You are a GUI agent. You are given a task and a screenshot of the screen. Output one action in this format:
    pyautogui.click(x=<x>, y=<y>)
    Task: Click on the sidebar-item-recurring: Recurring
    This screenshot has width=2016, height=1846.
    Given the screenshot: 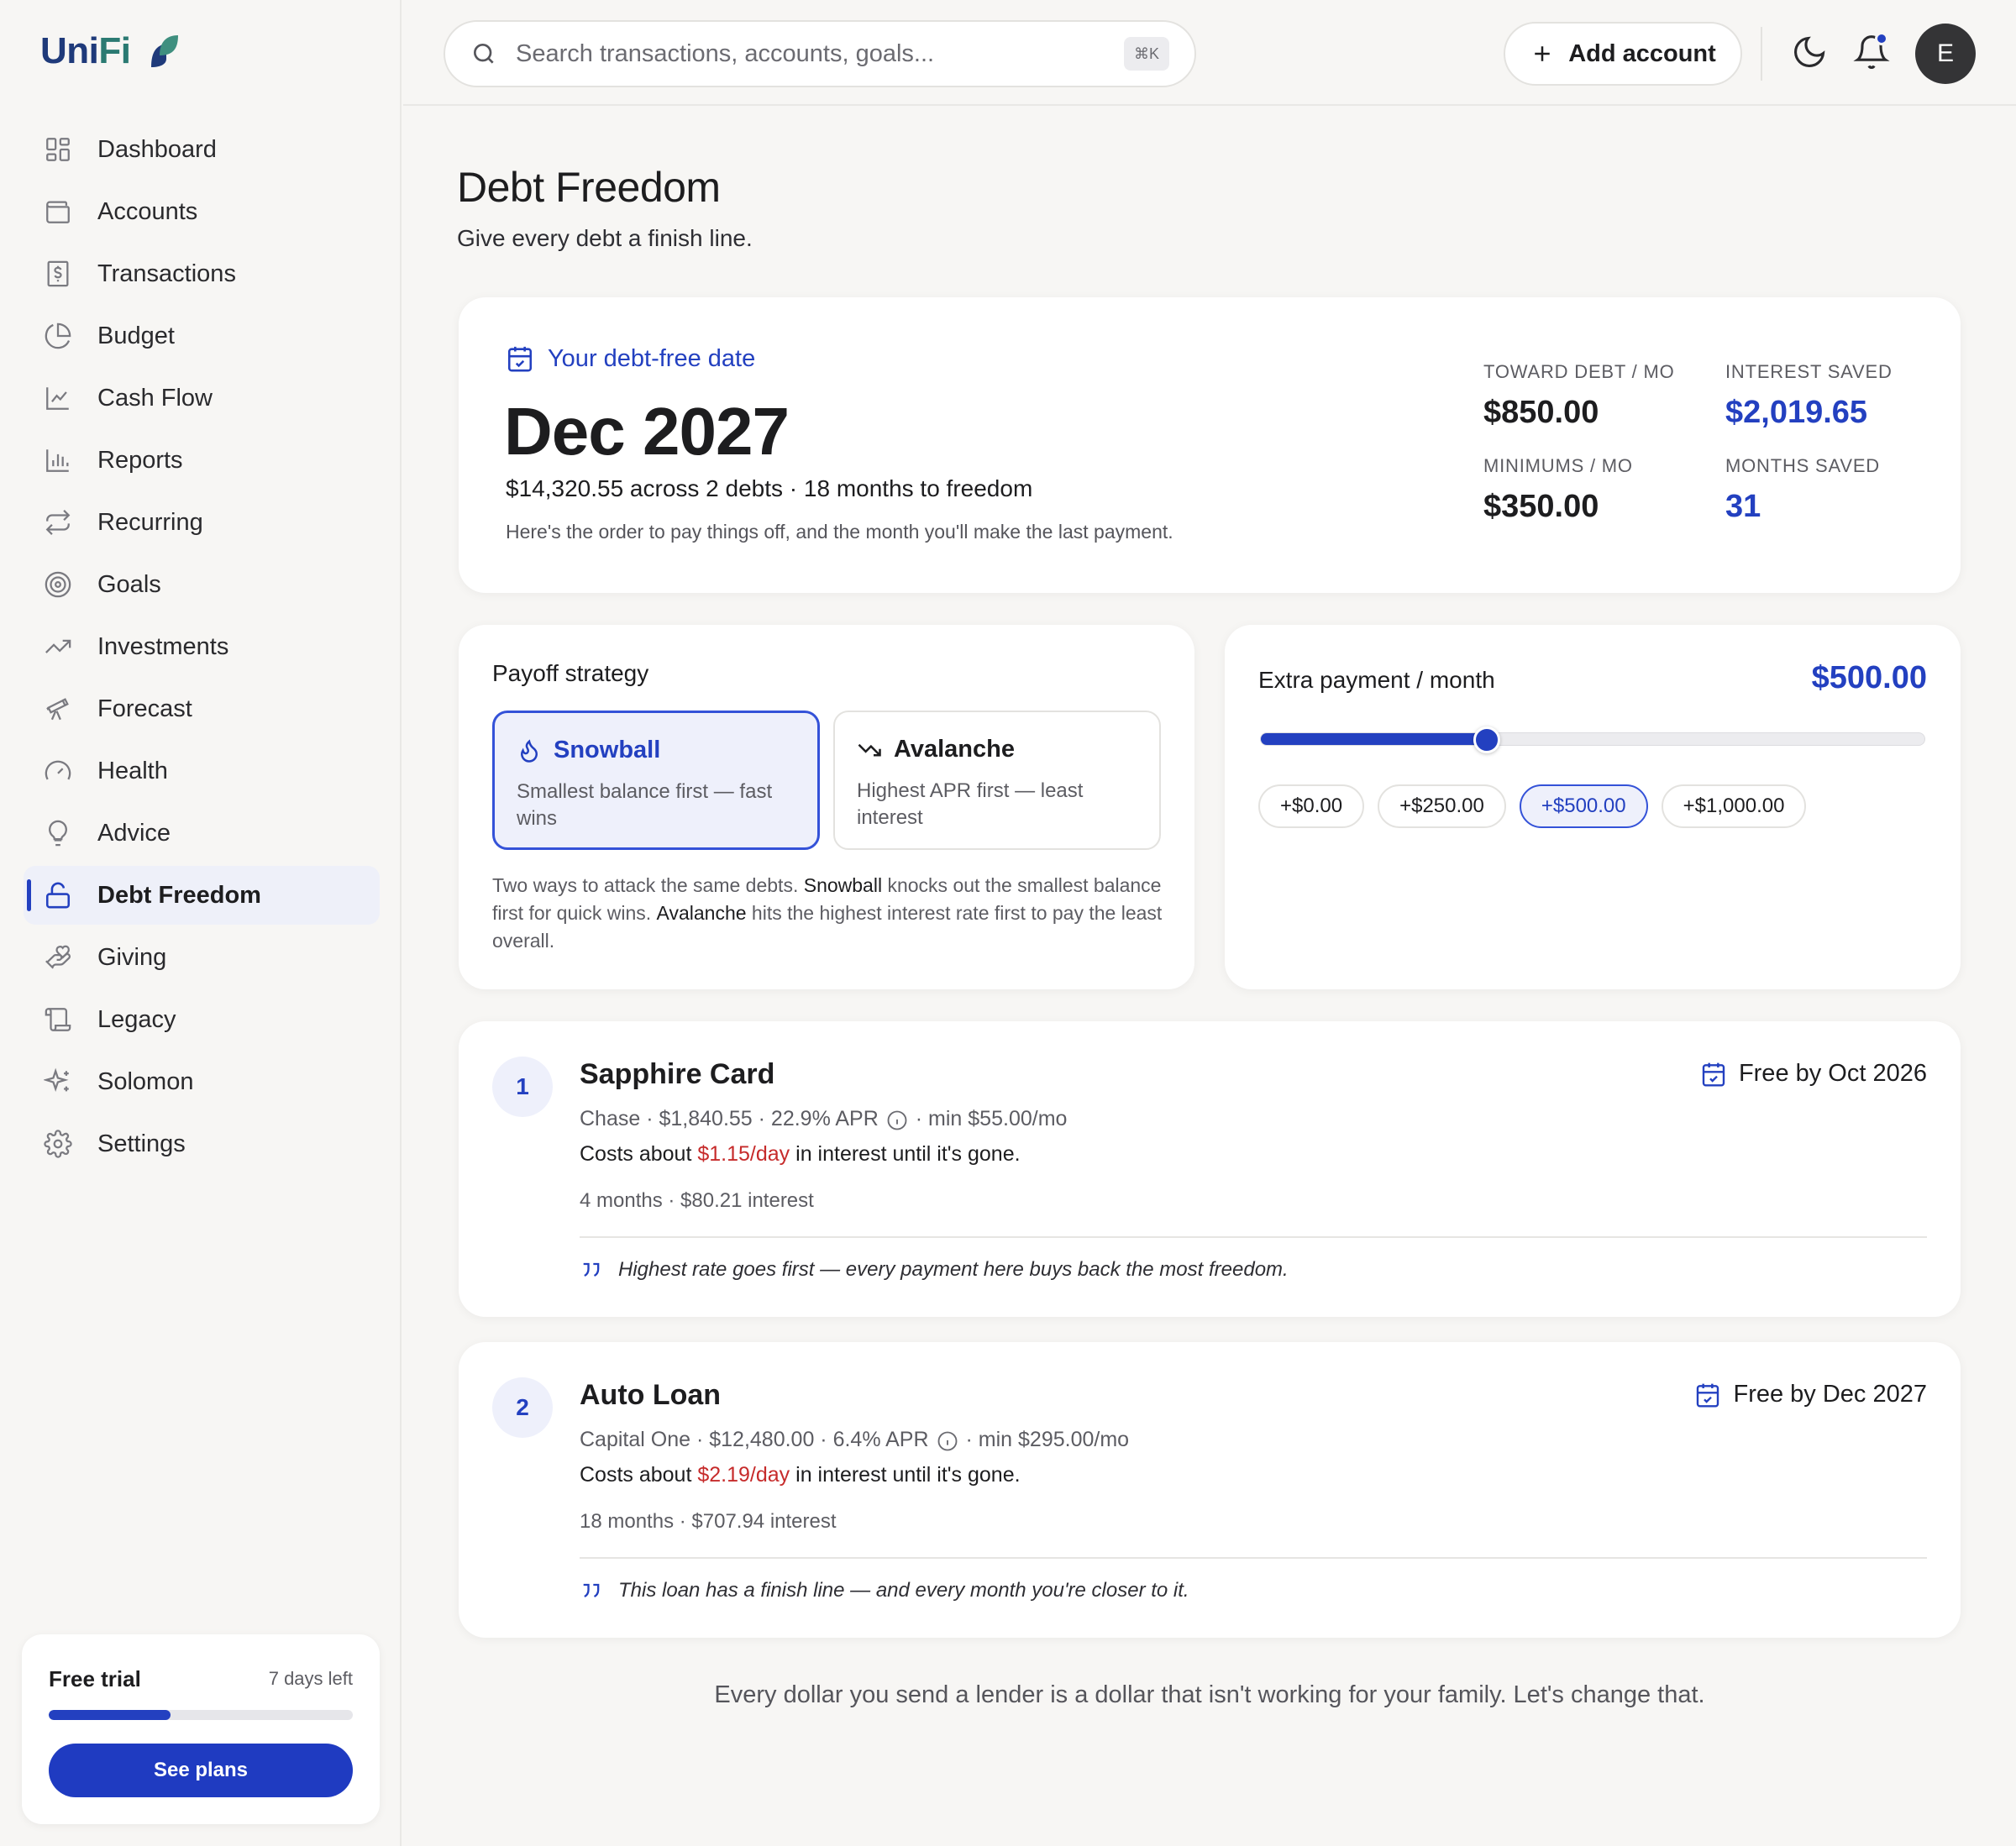 What is the action you would take?
    pyautogui.click(x=202, y=522)
    